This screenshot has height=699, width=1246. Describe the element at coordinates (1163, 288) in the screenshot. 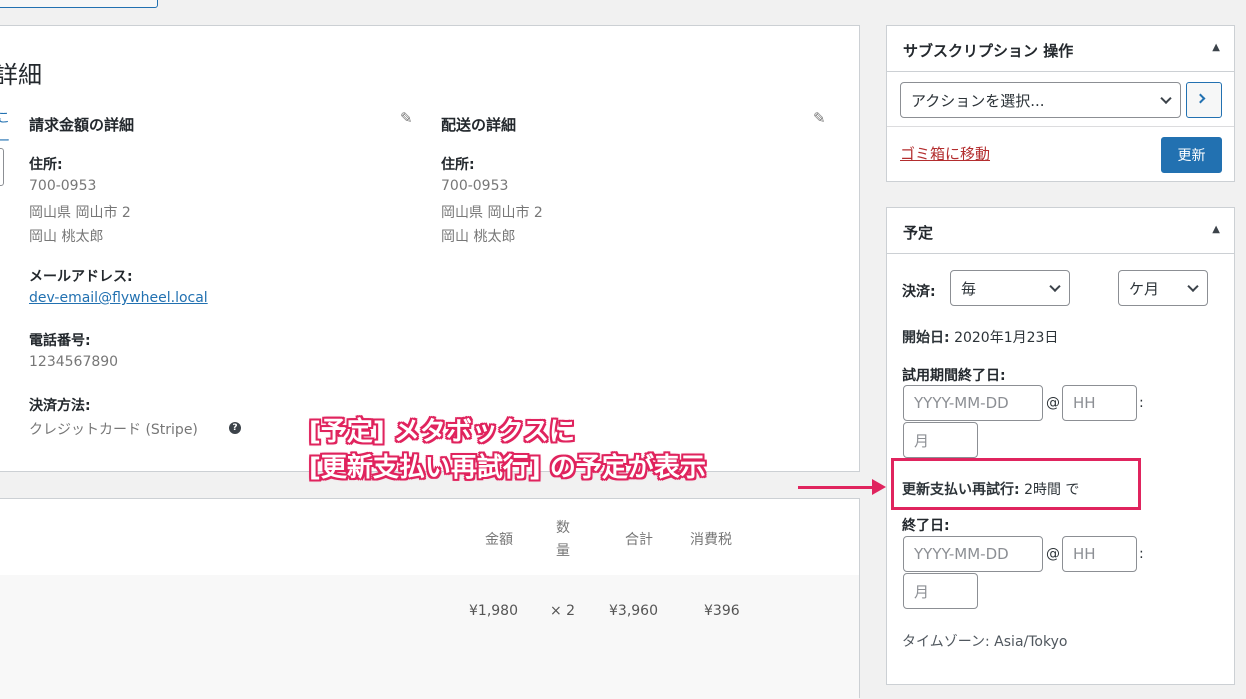

I see `billing-period-select: ケ月` at that location.